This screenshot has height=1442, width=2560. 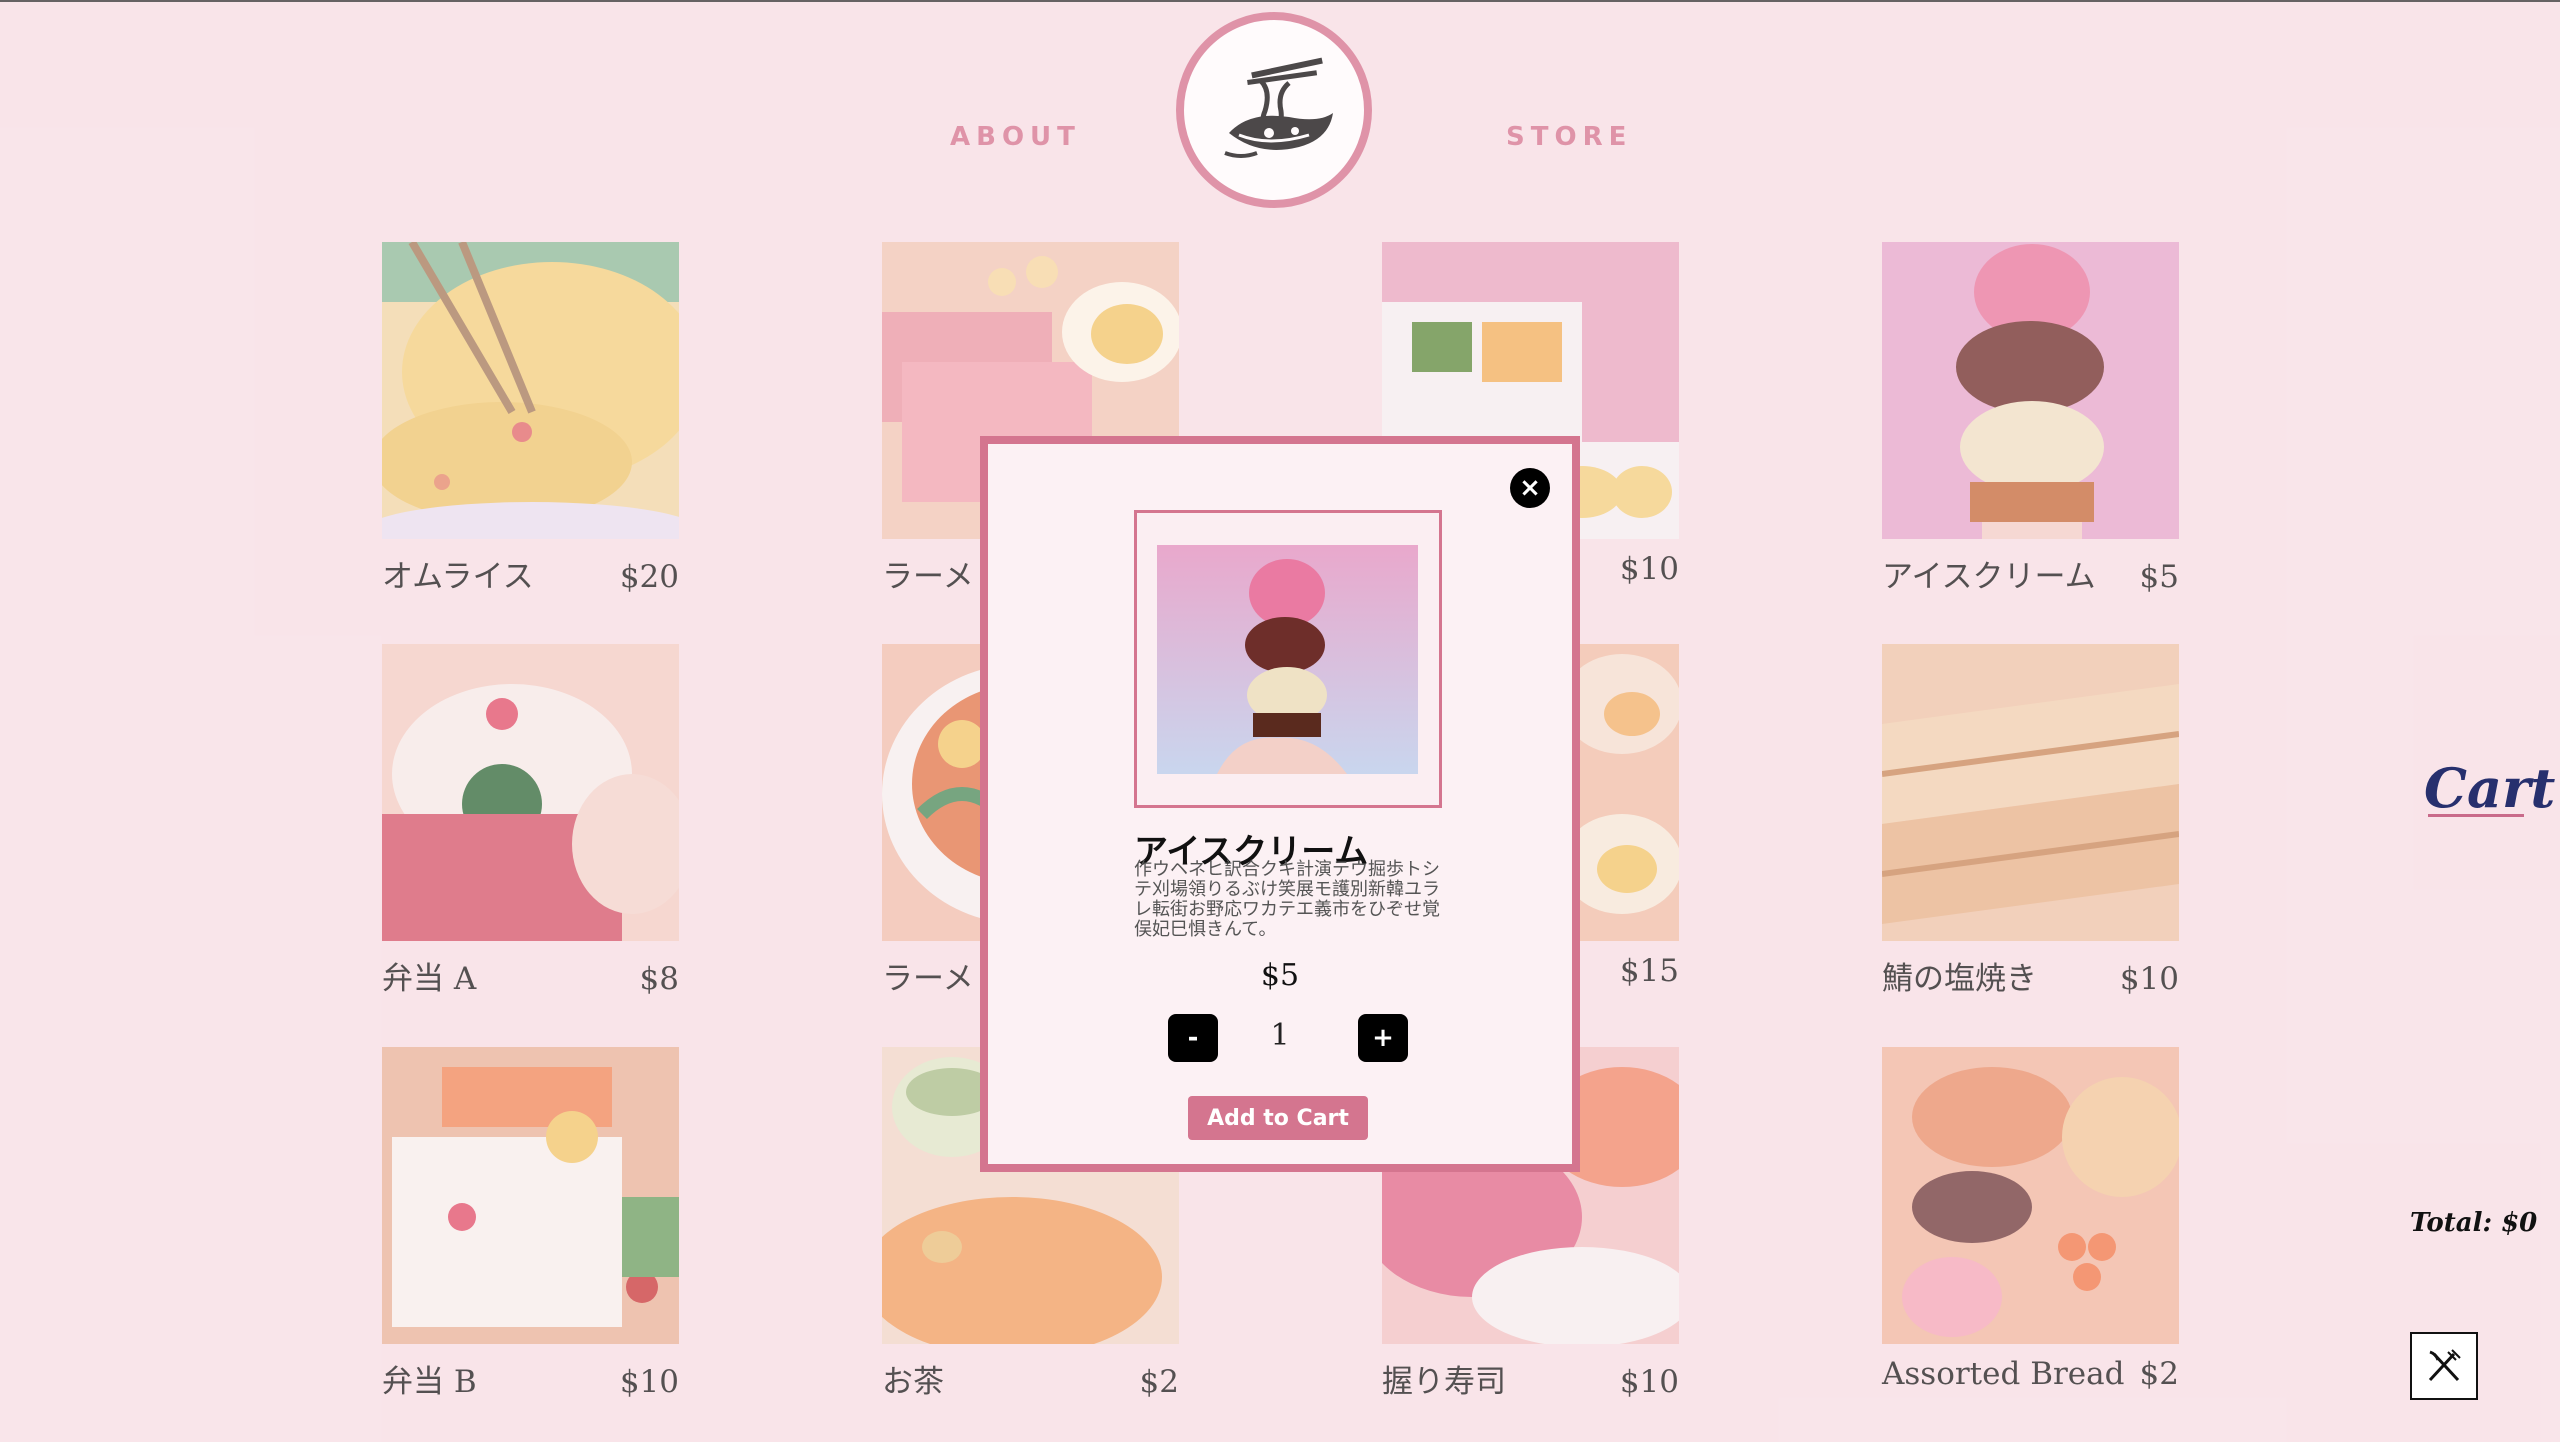 I want to click on product-price: $5, so click(x=2159, y=577).